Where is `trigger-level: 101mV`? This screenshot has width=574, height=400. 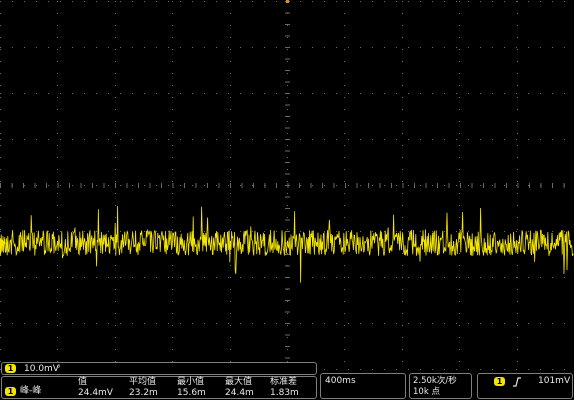
trigger-level: 101mV is located at coordinates (554, 381).